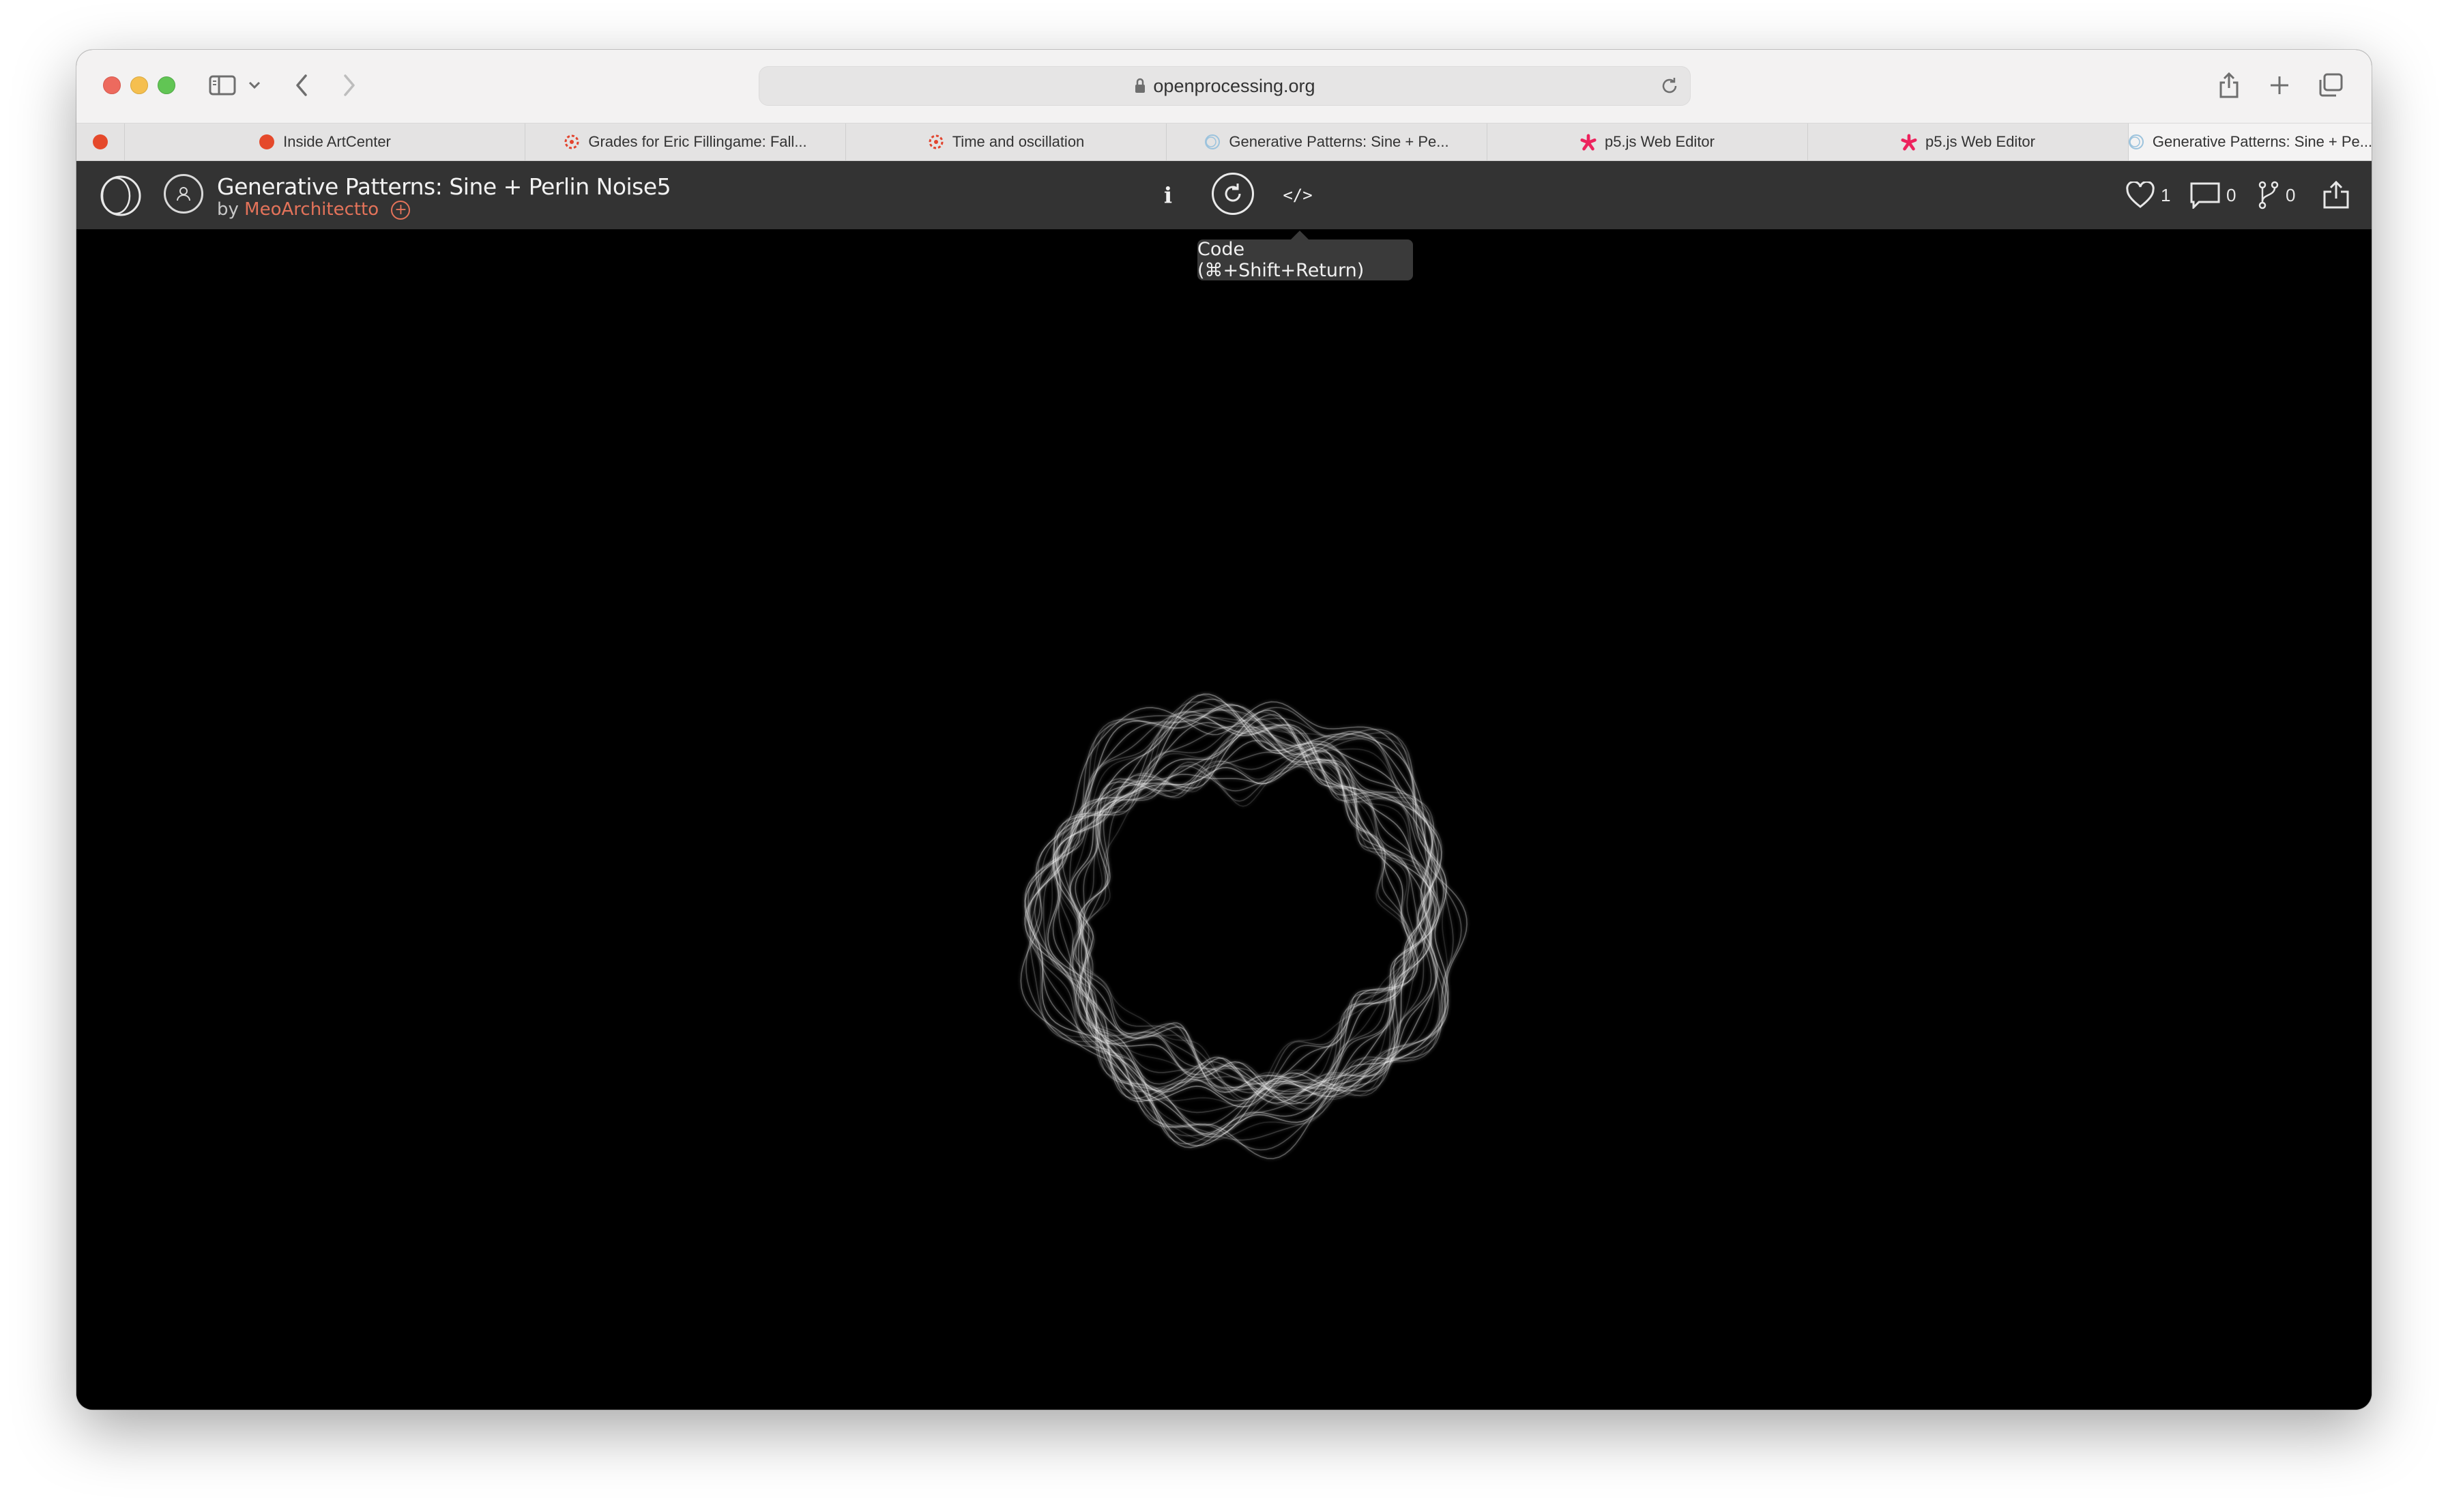 This screenshot has height=1512, width=2448. Describe the element at coordinates (2140, 194) in the screenshot. I see `heart-icon` at that location.